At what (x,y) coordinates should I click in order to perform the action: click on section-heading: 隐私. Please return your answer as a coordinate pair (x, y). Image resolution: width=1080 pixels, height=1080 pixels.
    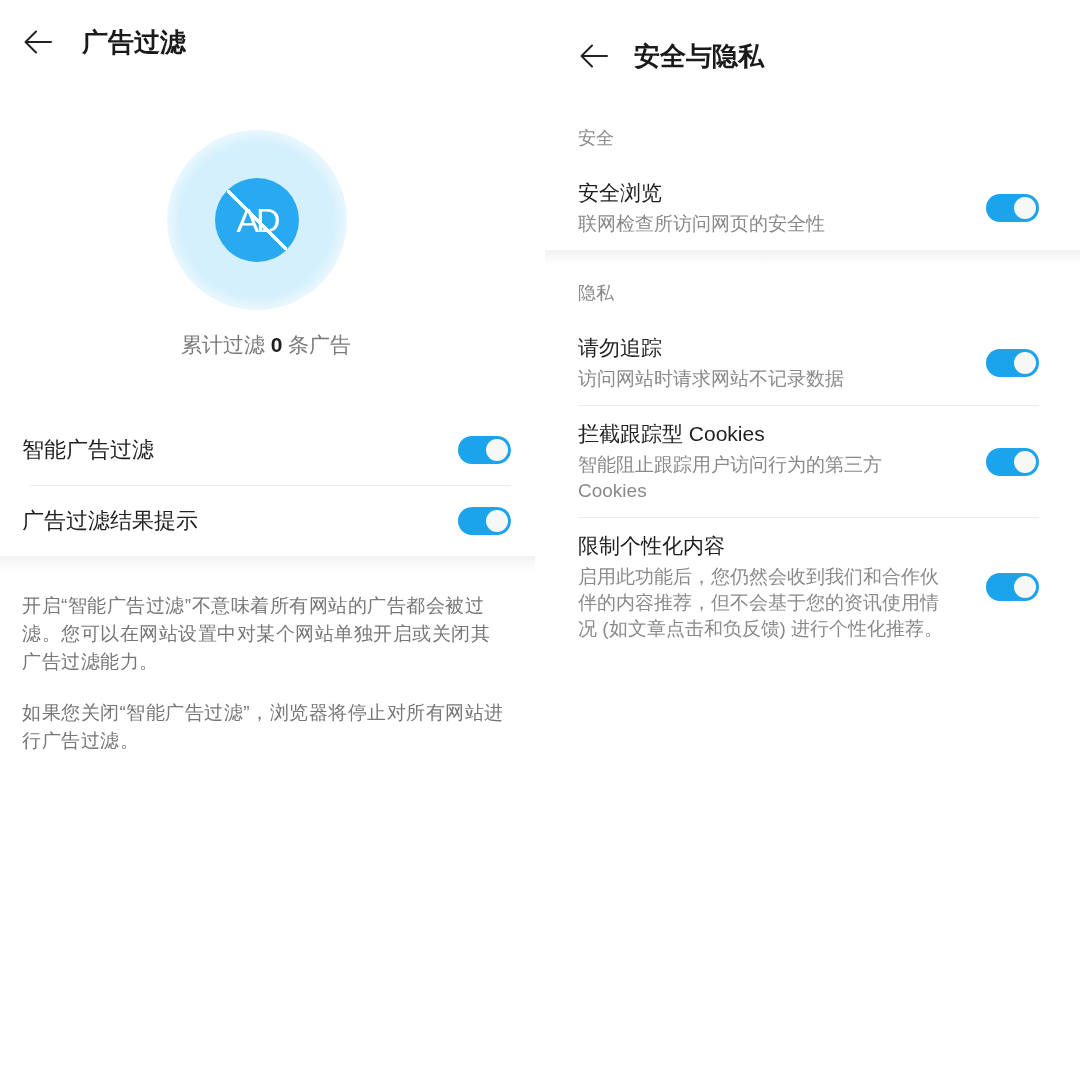
    Looking at the image, I should click on (596, 293).